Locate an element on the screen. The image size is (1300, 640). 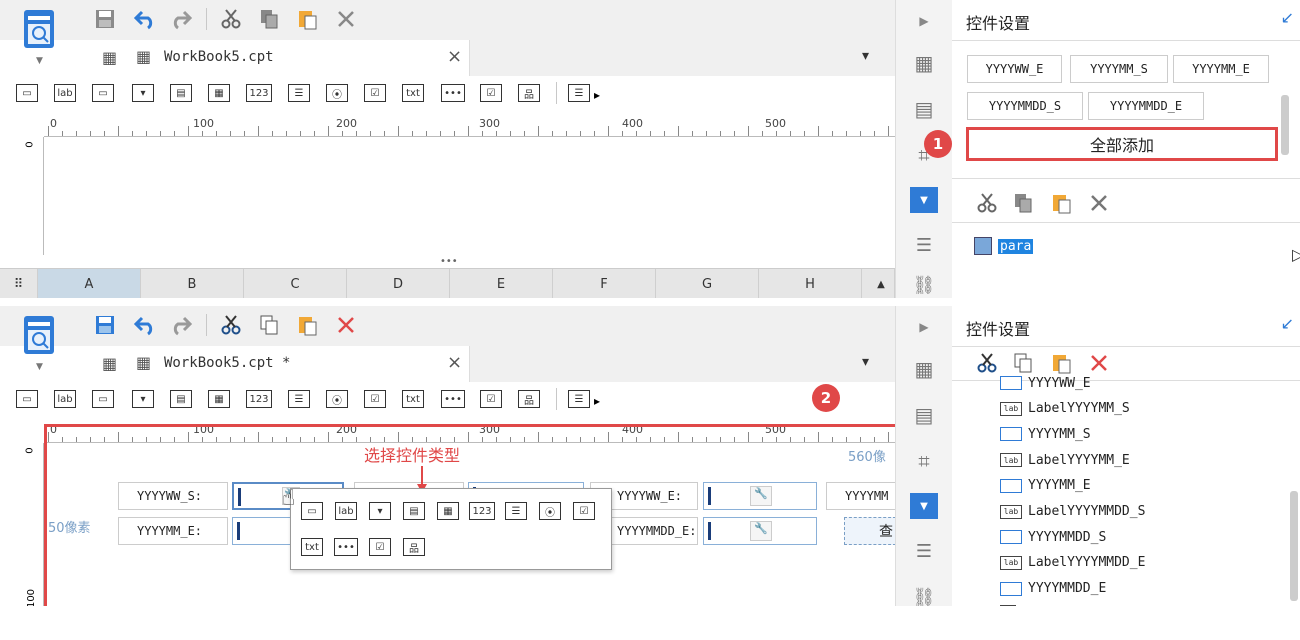
column-header: H is located at coordinates (810, 284).